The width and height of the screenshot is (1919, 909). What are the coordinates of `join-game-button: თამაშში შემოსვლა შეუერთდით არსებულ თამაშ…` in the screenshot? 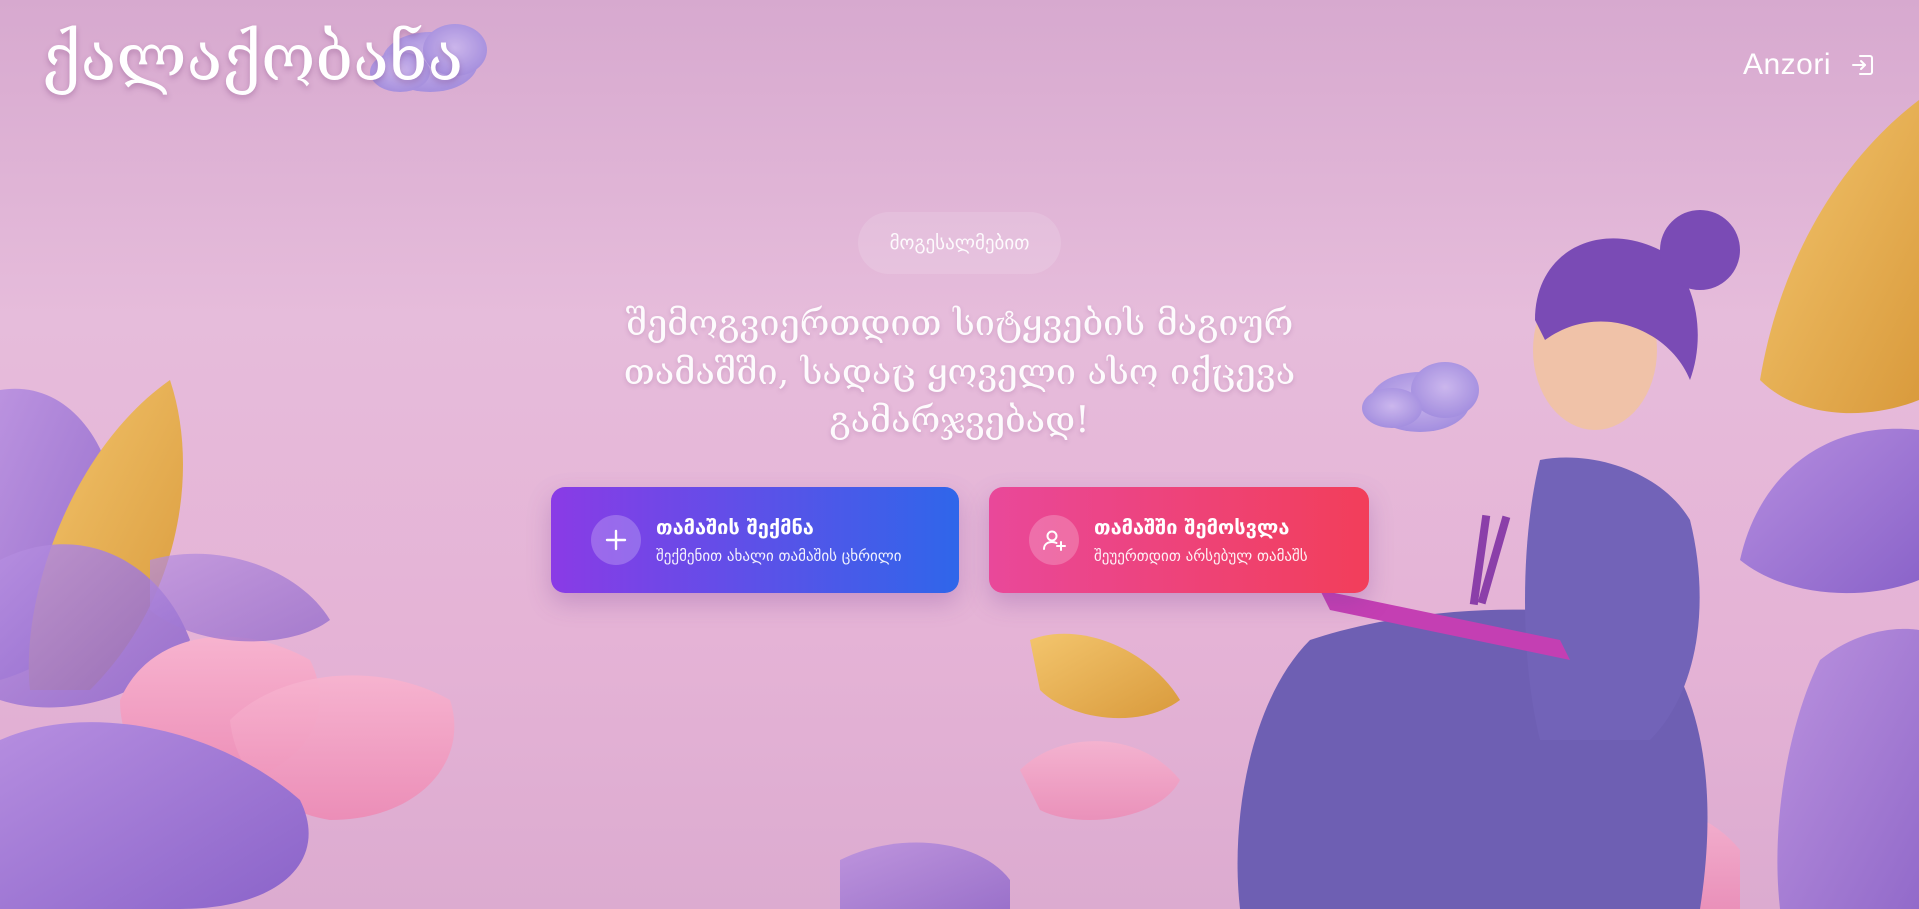 It's located at (1179, 540).